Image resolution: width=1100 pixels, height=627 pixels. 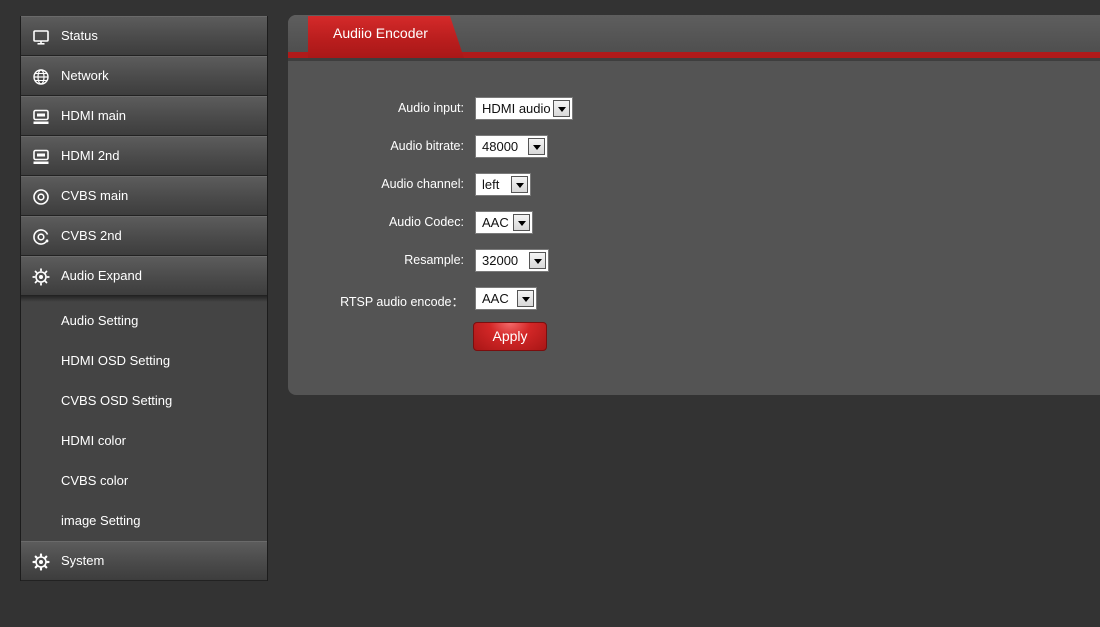 What do you see at coordinates (694, 223) in the screenshot?
I see `form-row-audio-codec: Audio Codec: AAC` at bounding box center [694, 223].